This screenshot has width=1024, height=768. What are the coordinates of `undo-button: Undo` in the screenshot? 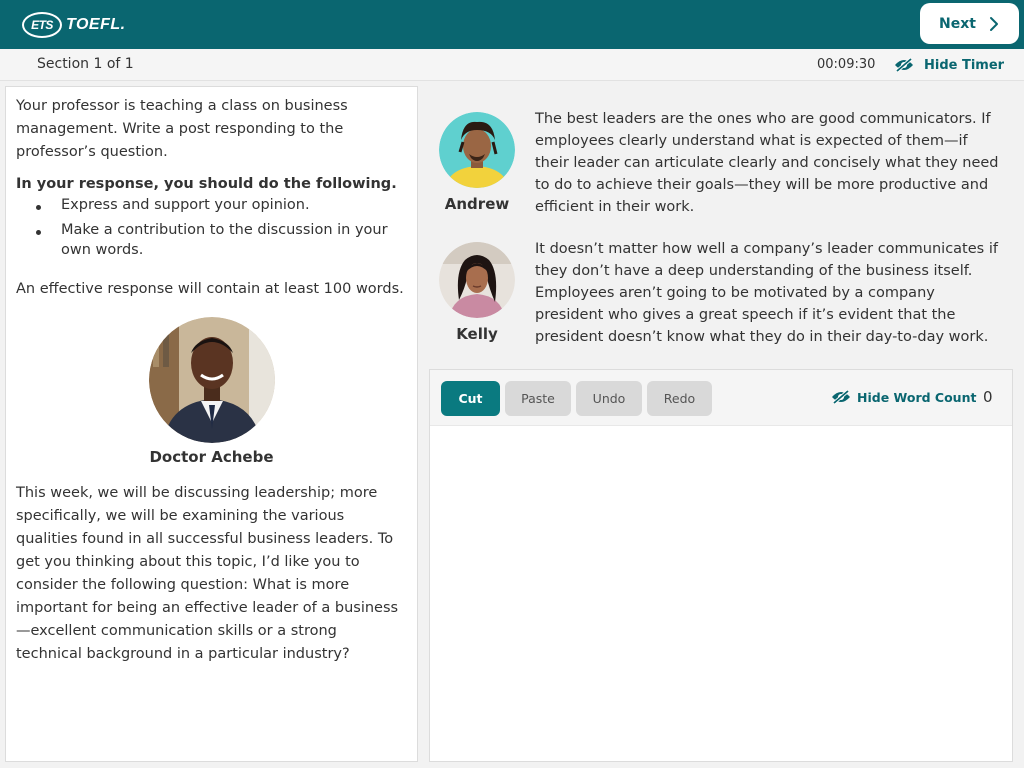 It's located at (609, 398).